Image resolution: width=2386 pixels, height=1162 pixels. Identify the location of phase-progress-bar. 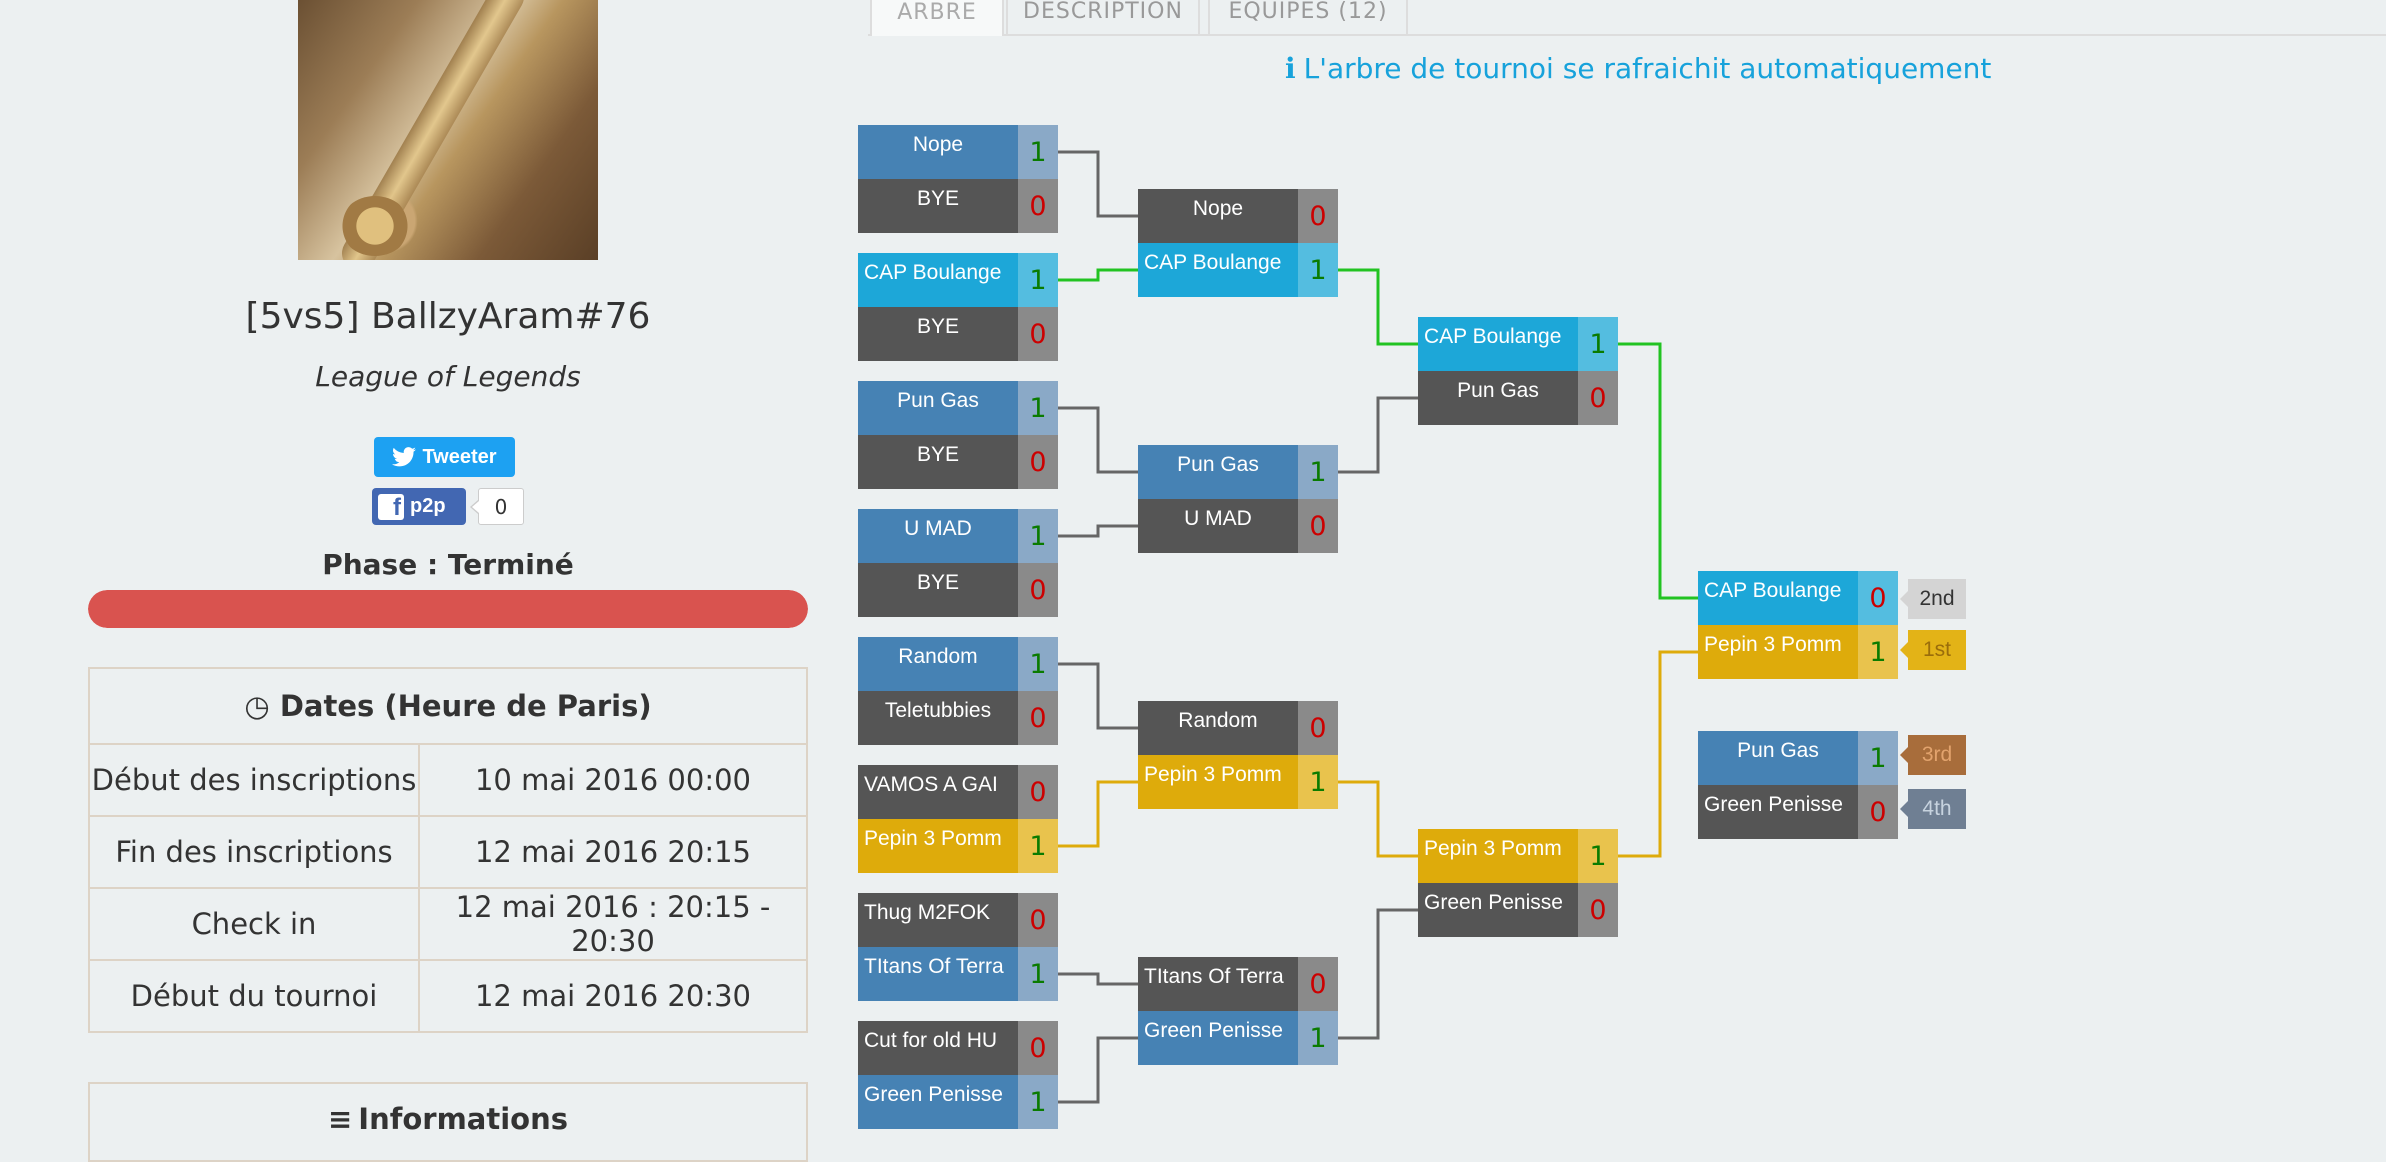
(448, 609).